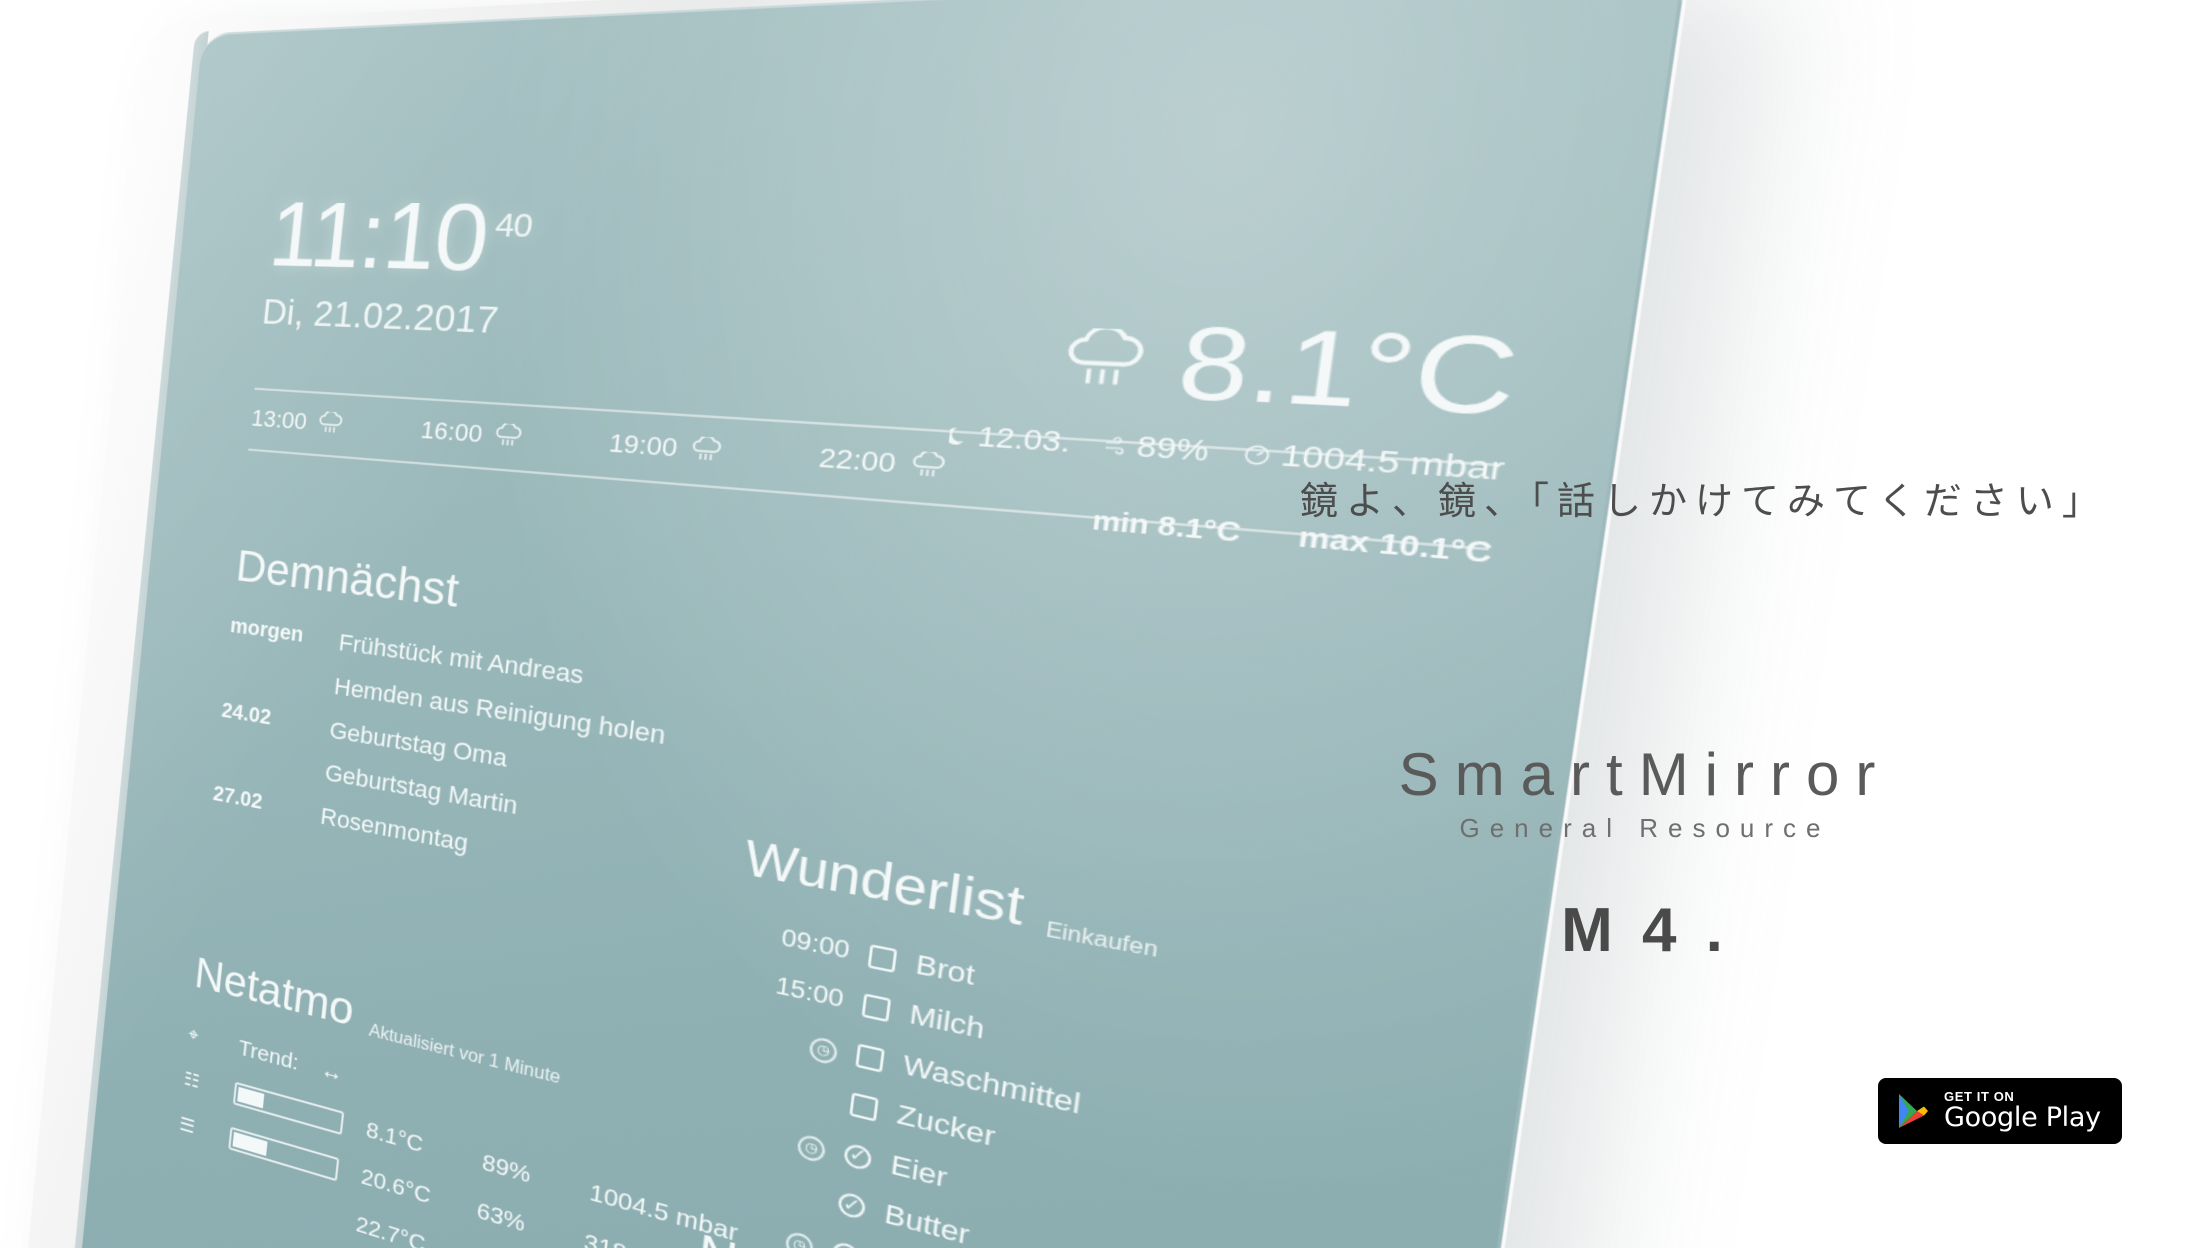 The width and height of the screenshot is (2200, 1248). I want to click on forecast-hour-label: 22:00, so click(857, 460).